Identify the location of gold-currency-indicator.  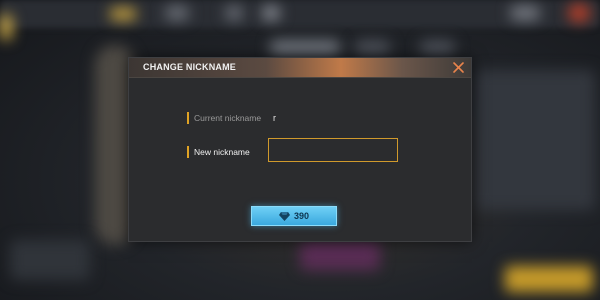
(123, 14).